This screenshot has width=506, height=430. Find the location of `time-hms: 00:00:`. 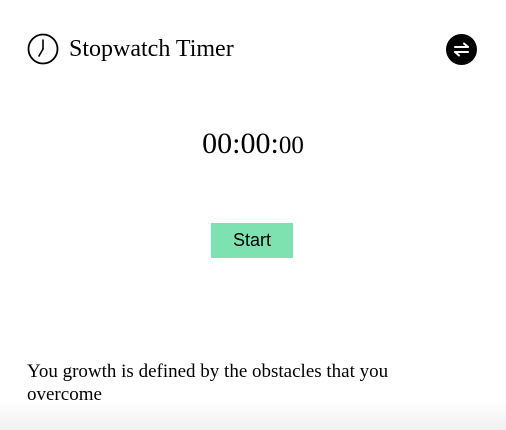

time-hms: 00:00: is located at coordinates (240, 143).